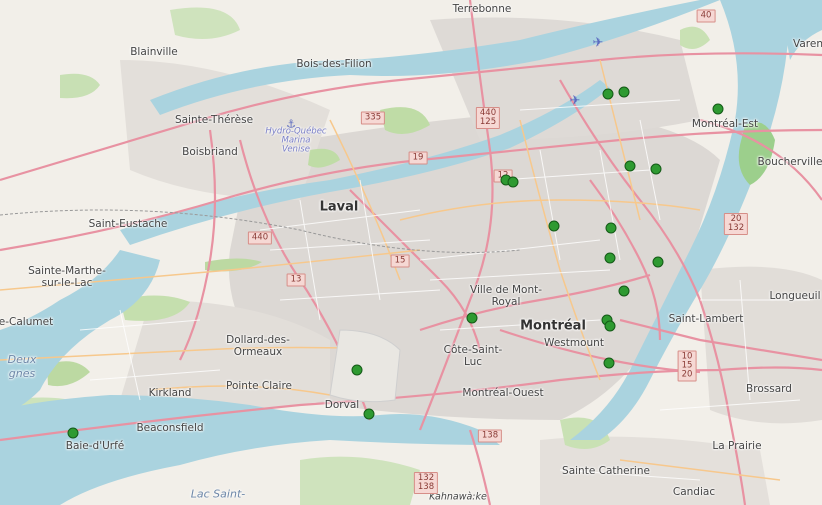 The width and height of the screenshot is (822, 505). Describe the element at coordinates (334, 64) in the screenshot. I see `place-label-bois-des-filion: Bois-des-Filion` at that location.